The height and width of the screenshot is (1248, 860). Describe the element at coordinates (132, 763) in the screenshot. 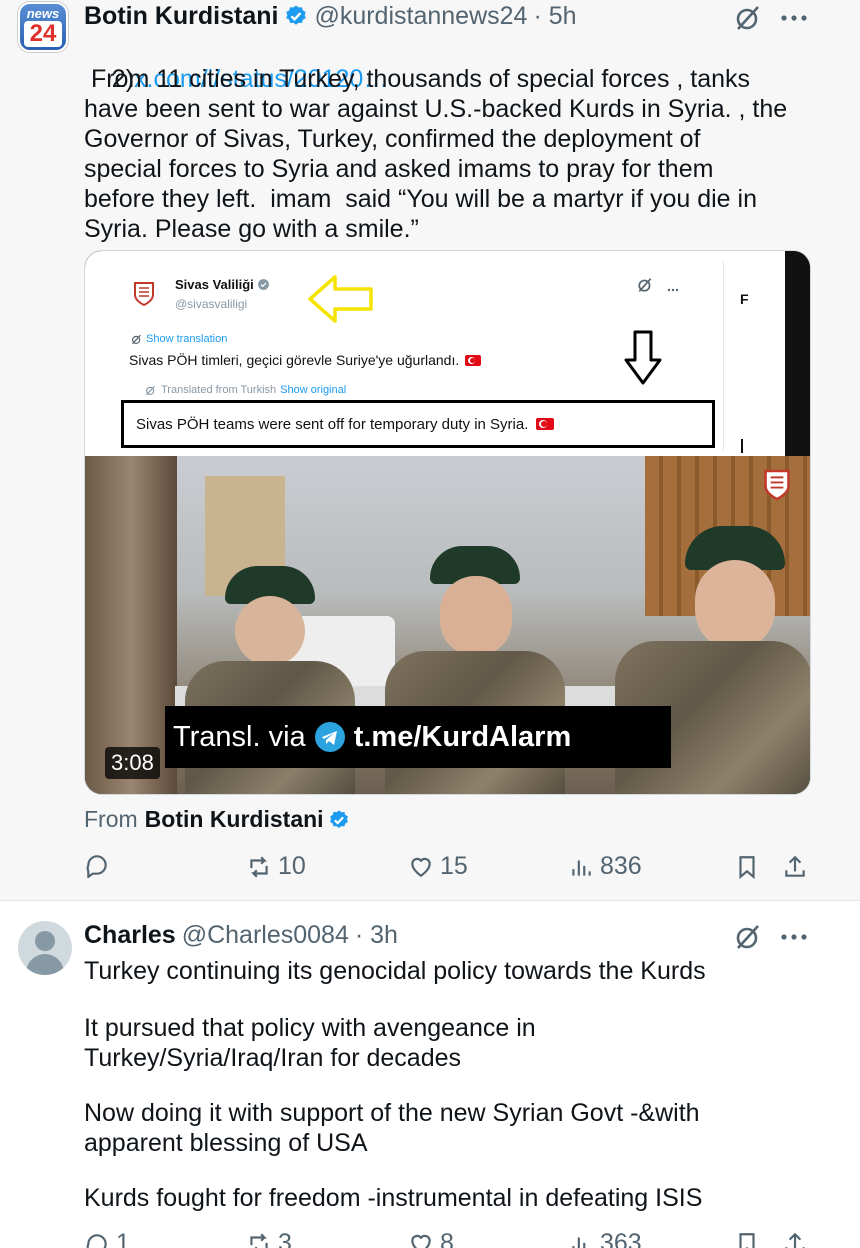

I see `video-duration: 3:08` at that location.